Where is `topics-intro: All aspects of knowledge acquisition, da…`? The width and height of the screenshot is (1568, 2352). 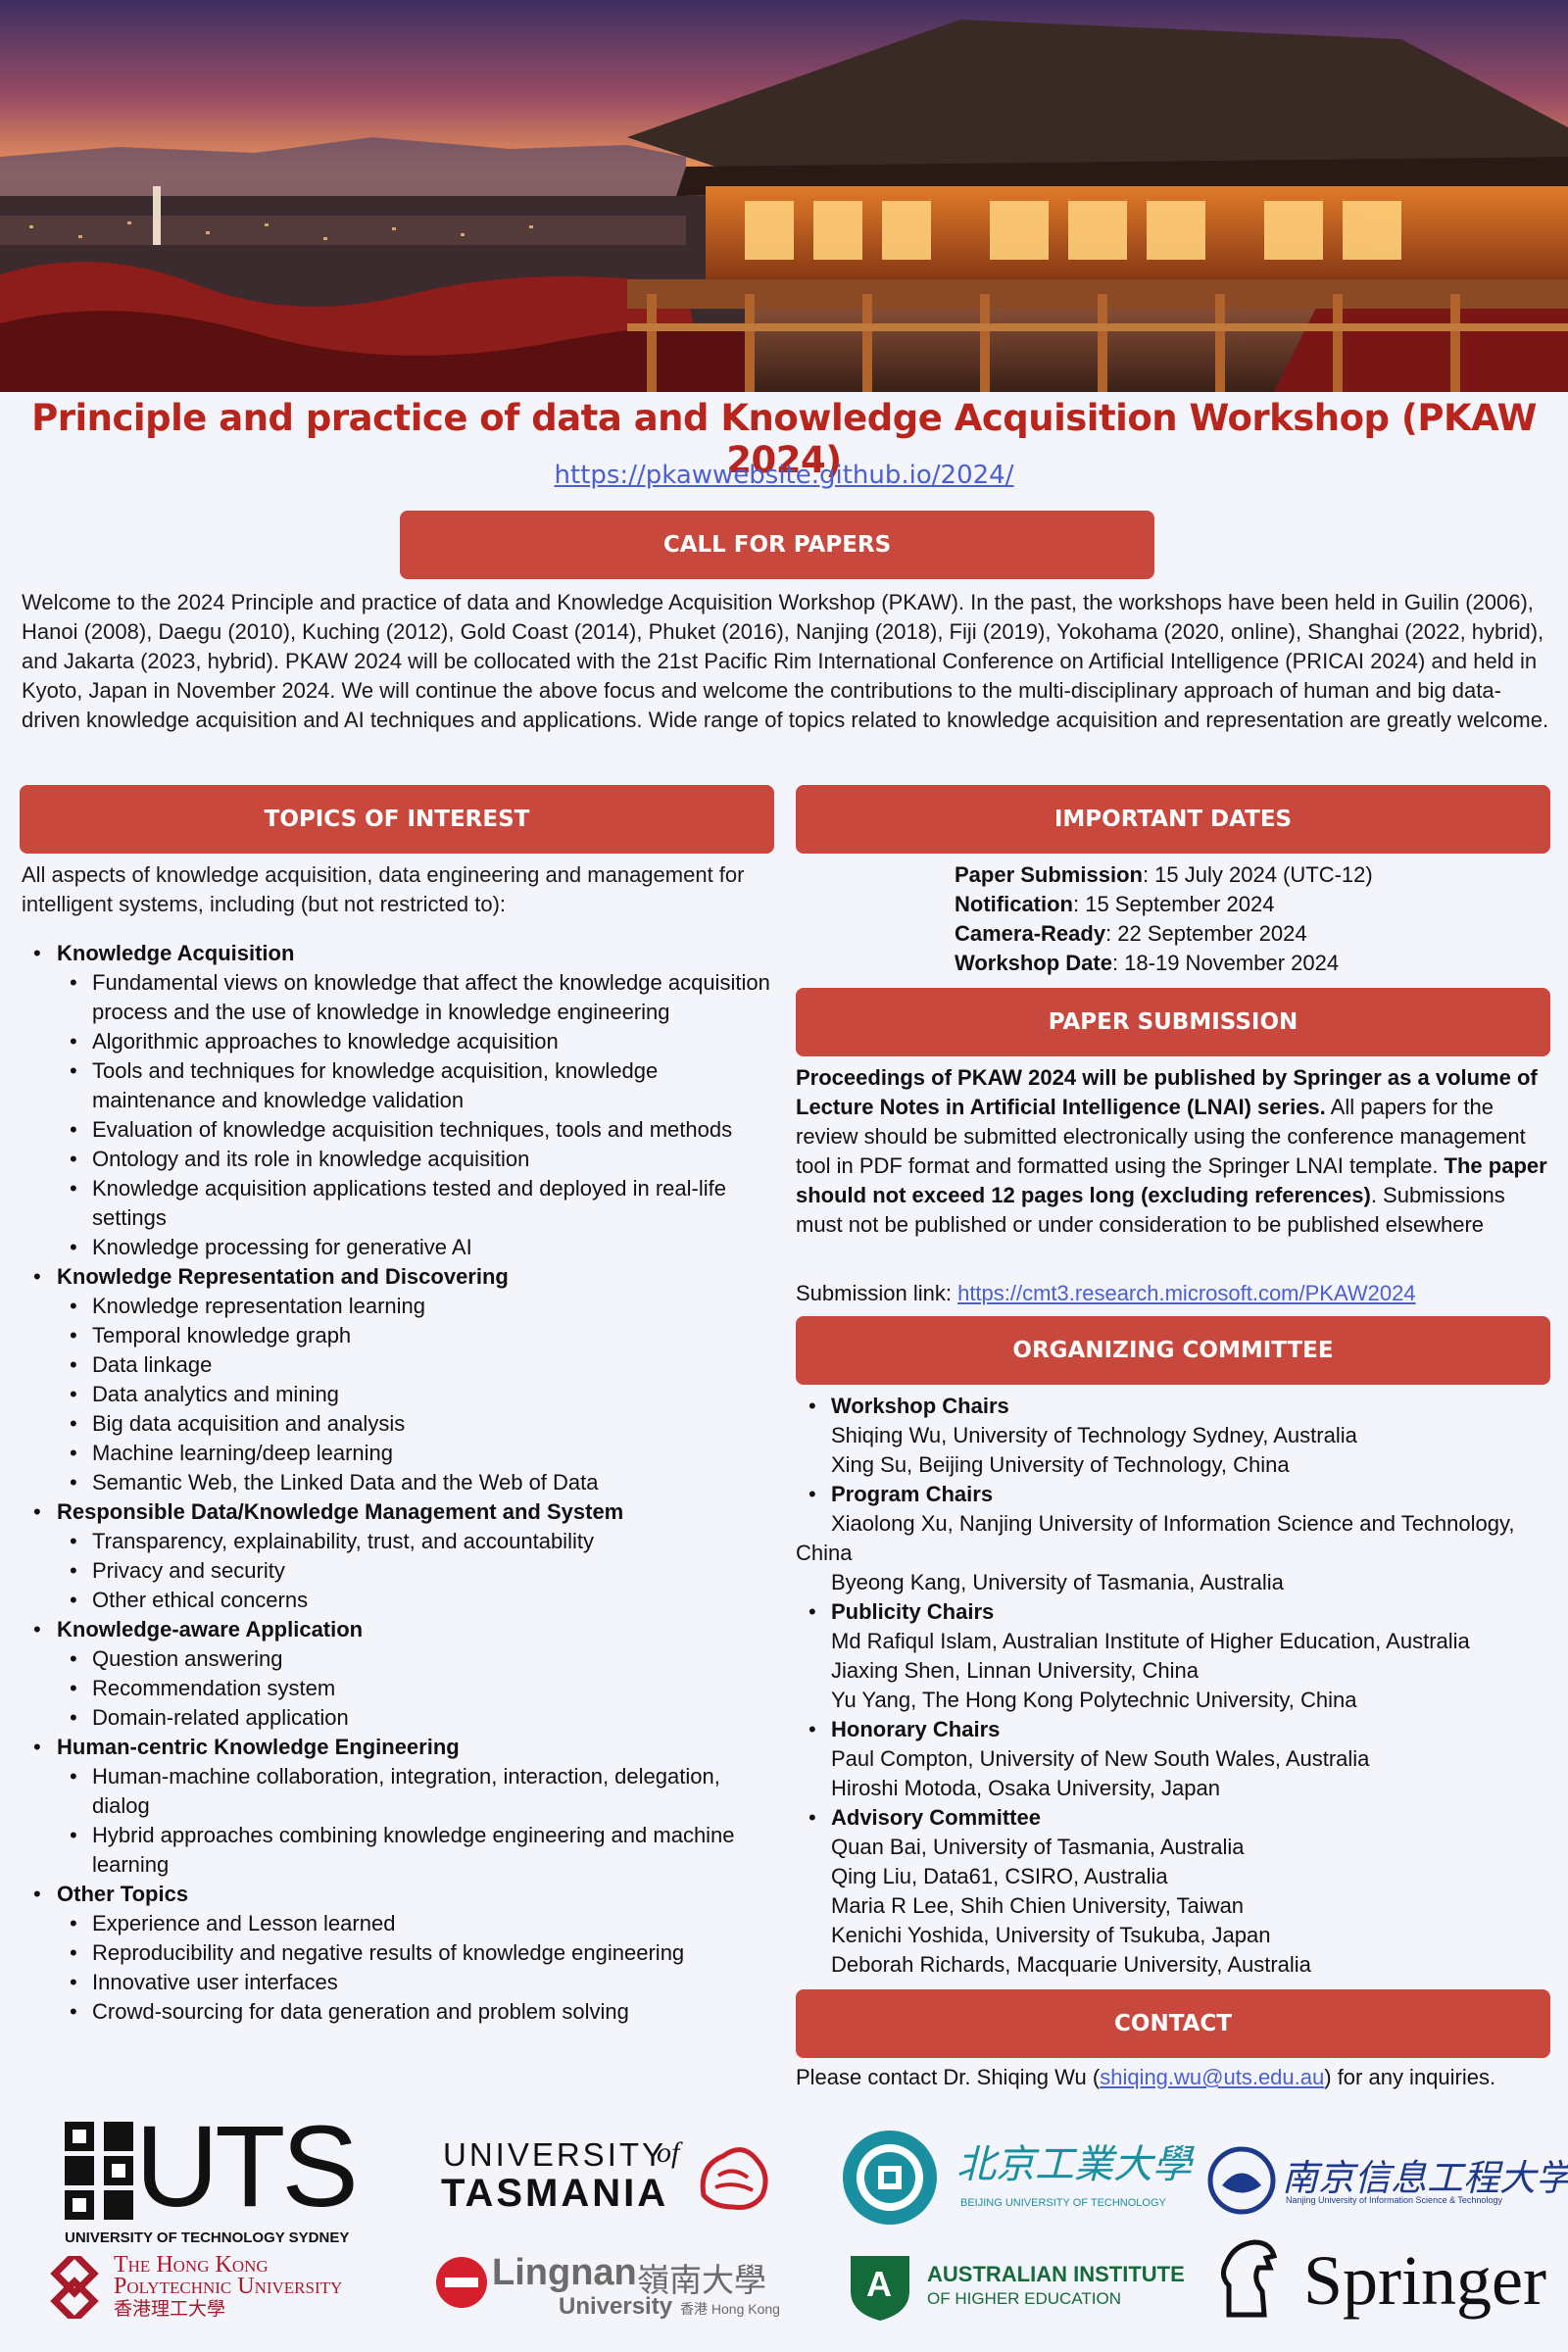 topics-intro: All aspects of knowledge acquisition, da… is located at coordinates (383, 889).